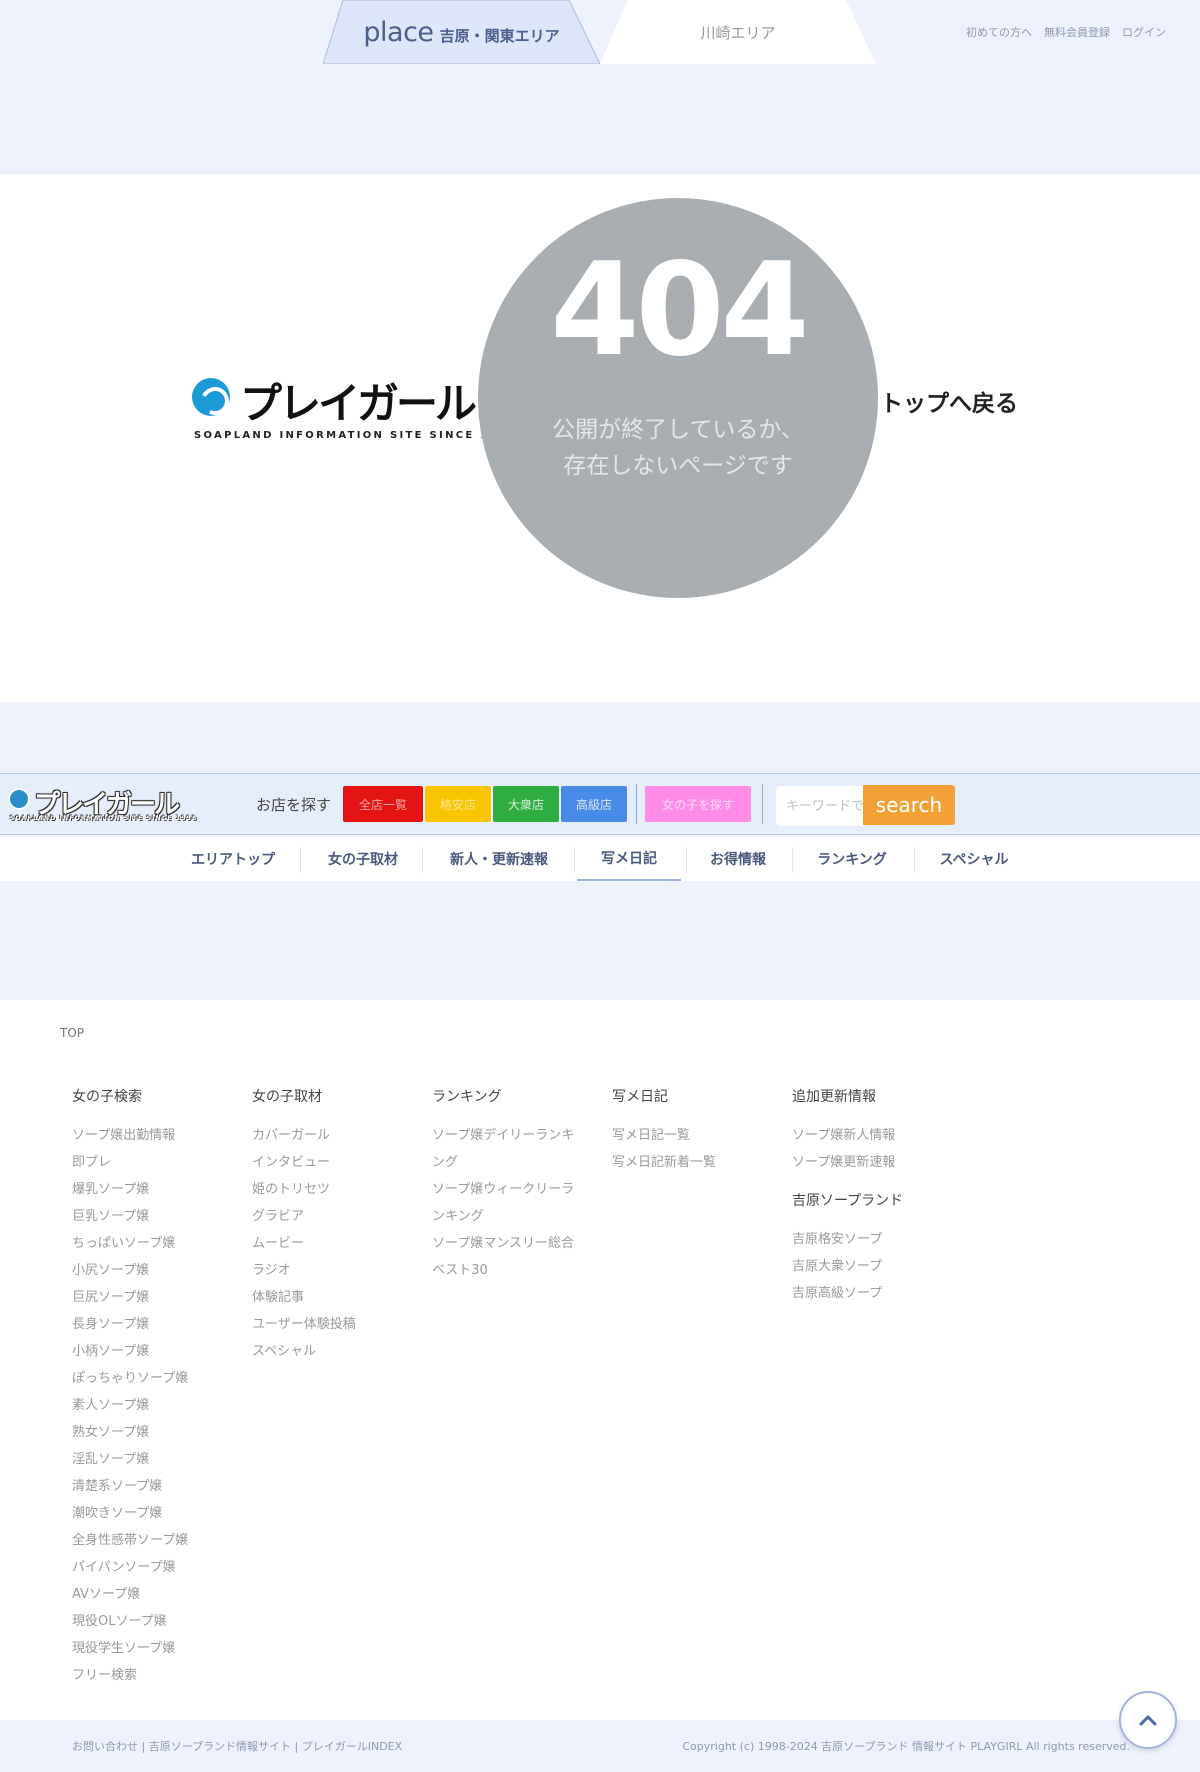 Image resolution: width=1200 pixels, height=1772 pixels. Describe the element at coordinates (157, 1540) in the screenshot. I see `footer-link: 全身性感帯ソープ嬢` at that location.